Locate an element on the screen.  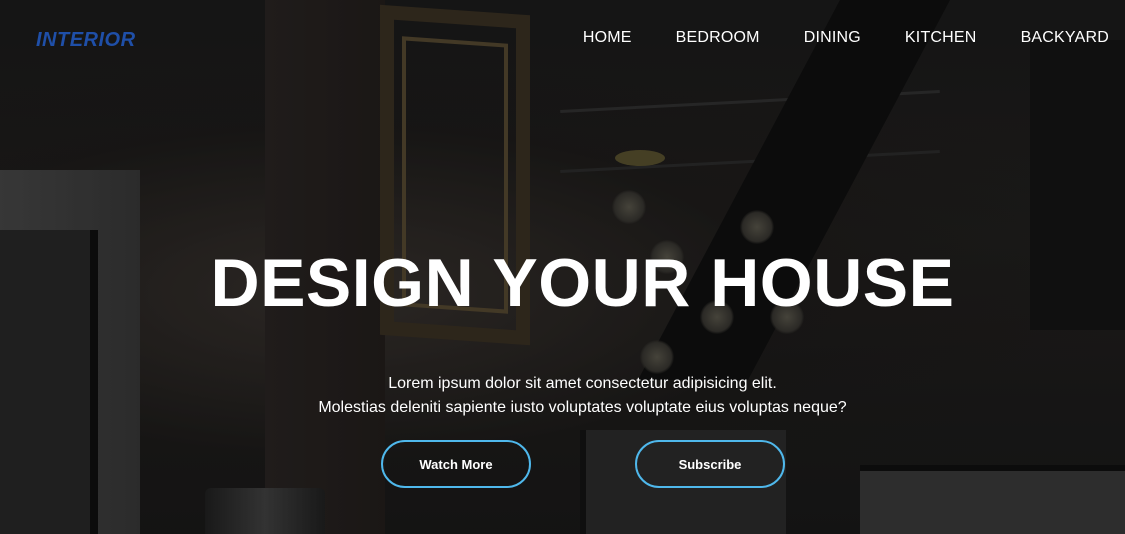
main-navigation: HOME BEDROOM DINING KITCHEN BACKYARD is located at coordinates (846, 38).